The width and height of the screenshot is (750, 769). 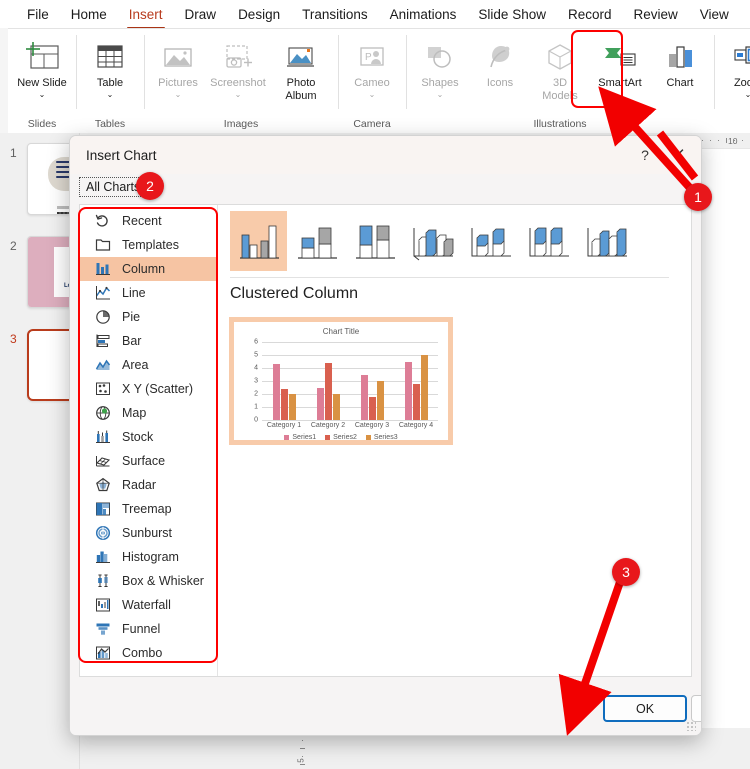 I want to click on ribbon-tab-draw: Draw, so click(x=201, y=14).